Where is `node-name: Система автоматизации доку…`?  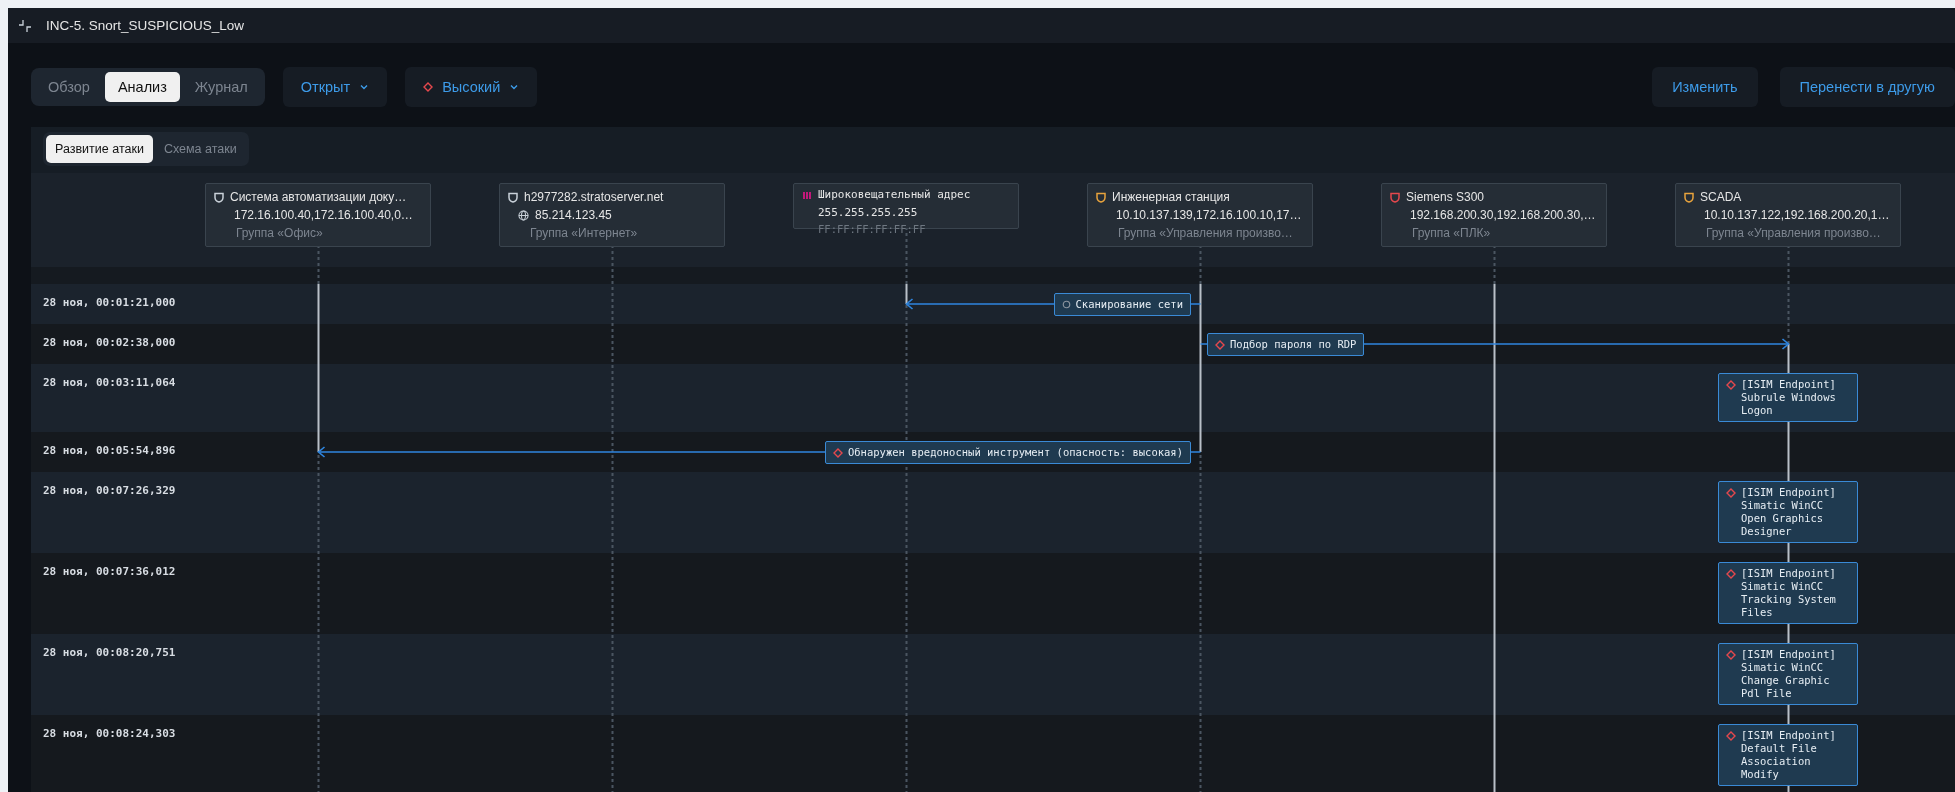 node-name: Система автоматизации доку… is located at coordinates (318, 197).